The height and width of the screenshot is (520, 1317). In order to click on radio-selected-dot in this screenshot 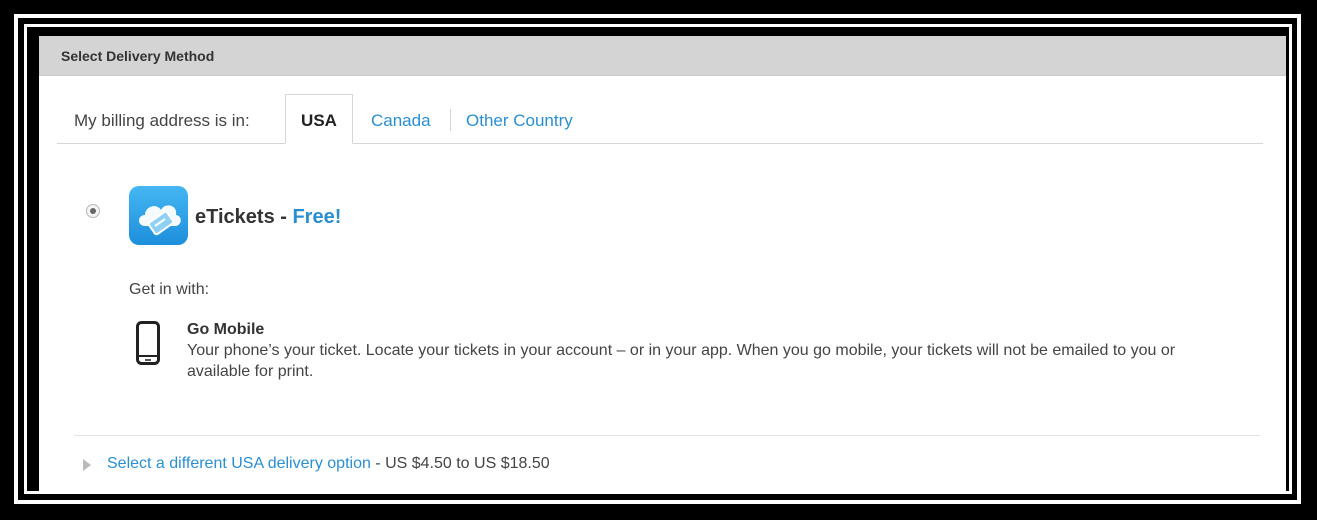, I will do `click(93, 211)`.